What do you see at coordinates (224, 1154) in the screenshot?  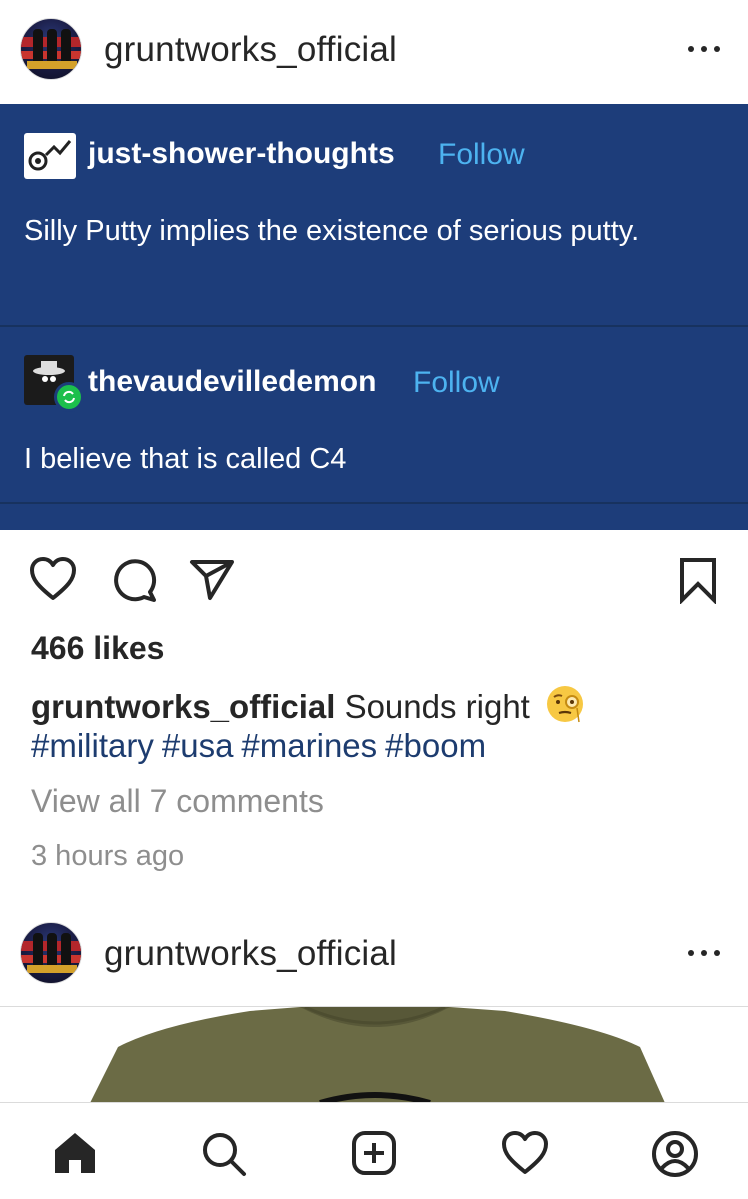 I see `search-icon` at bounding box center [224, 1154].